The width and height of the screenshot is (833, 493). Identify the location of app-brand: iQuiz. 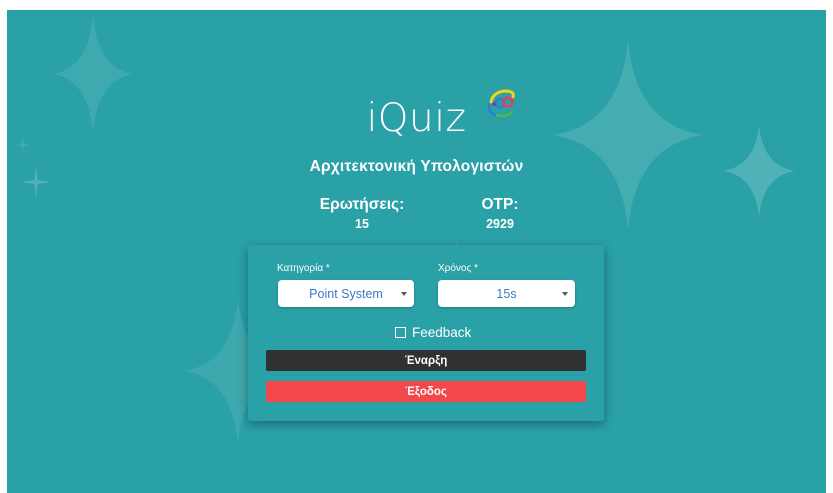
(416, 118).